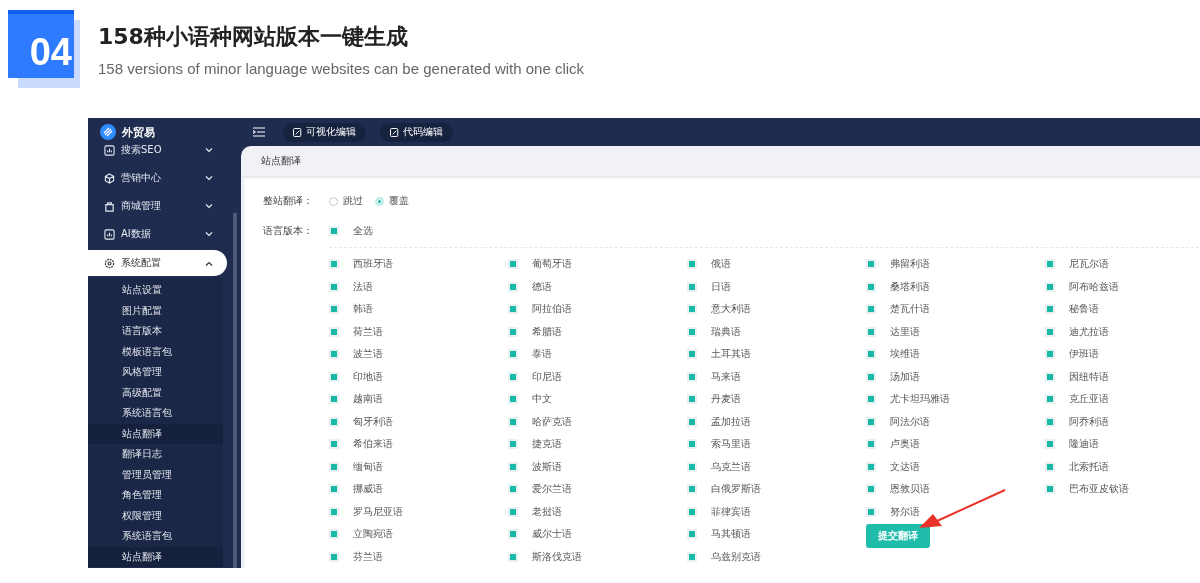 The width and height of the screenshot is (1200, 583). Describe the element at coordinates (155, 331) in the screenshot. I see `submenu-item: 语言版本` at that location.